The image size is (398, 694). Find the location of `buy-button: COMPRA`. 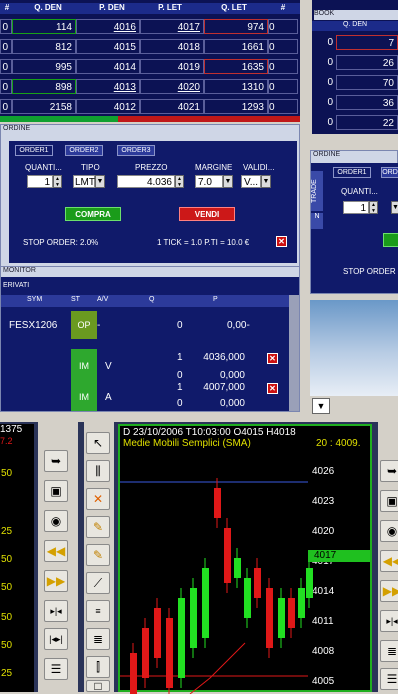

buy-button: COMPRA is located at coordinates (93, 214).